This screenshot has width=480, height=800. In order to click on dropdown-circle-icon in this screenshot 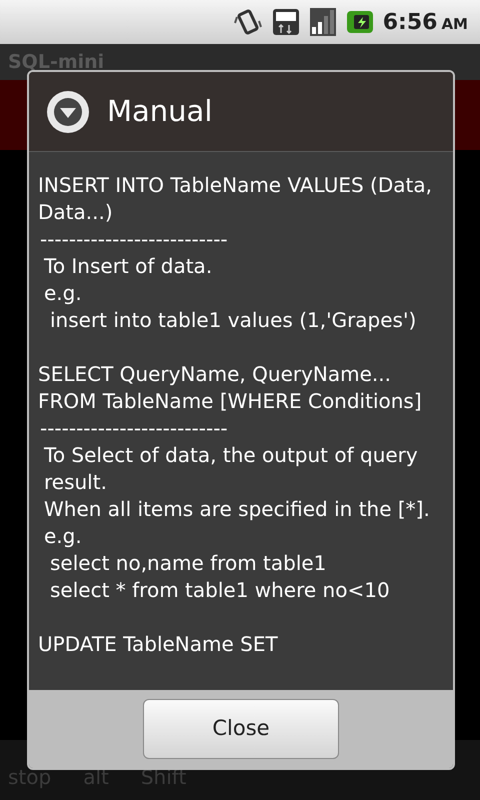, I will do `click(68, 111)`.